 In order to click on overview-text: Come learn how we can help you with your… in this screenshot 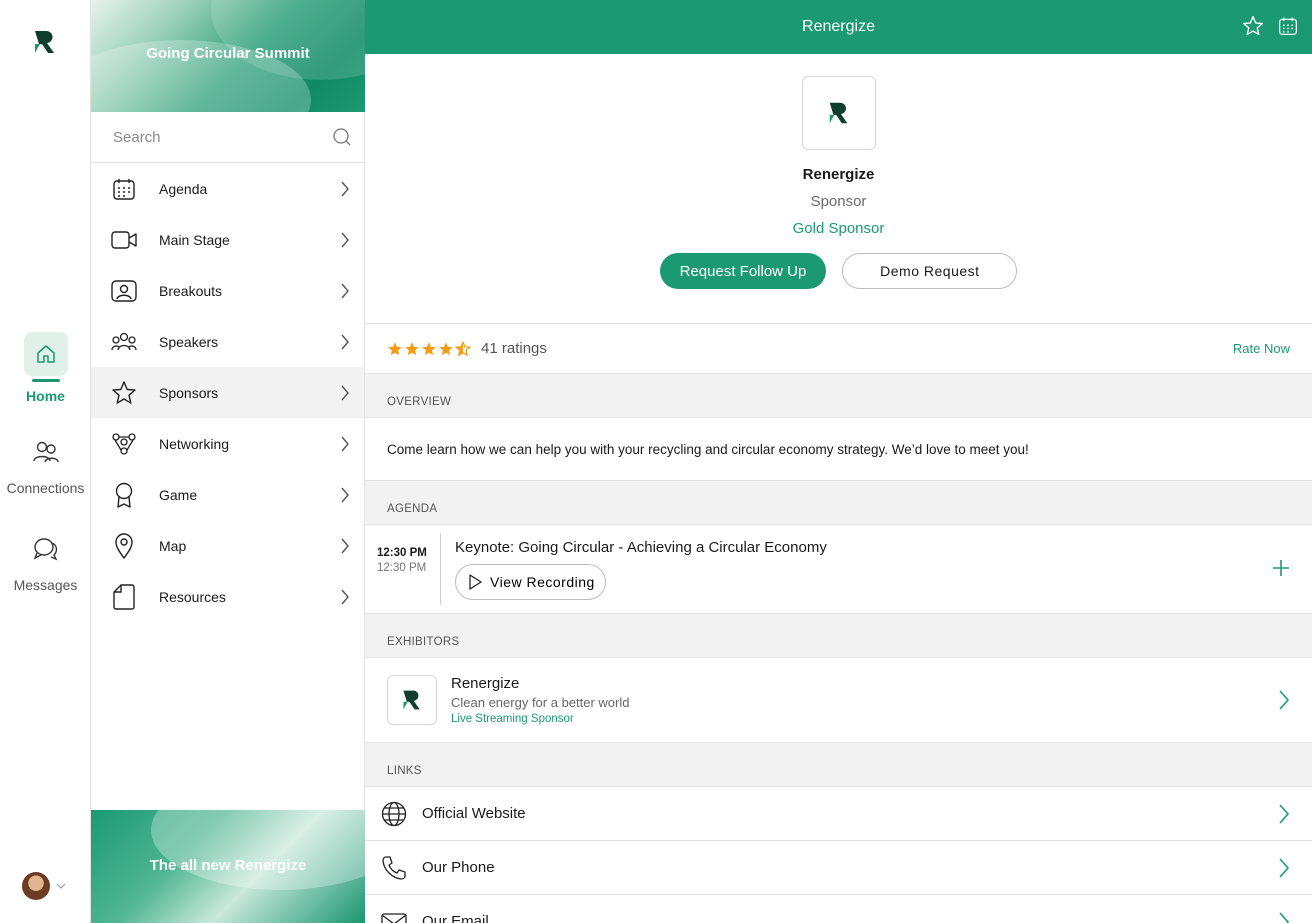, I will do `click(838, 449)`.